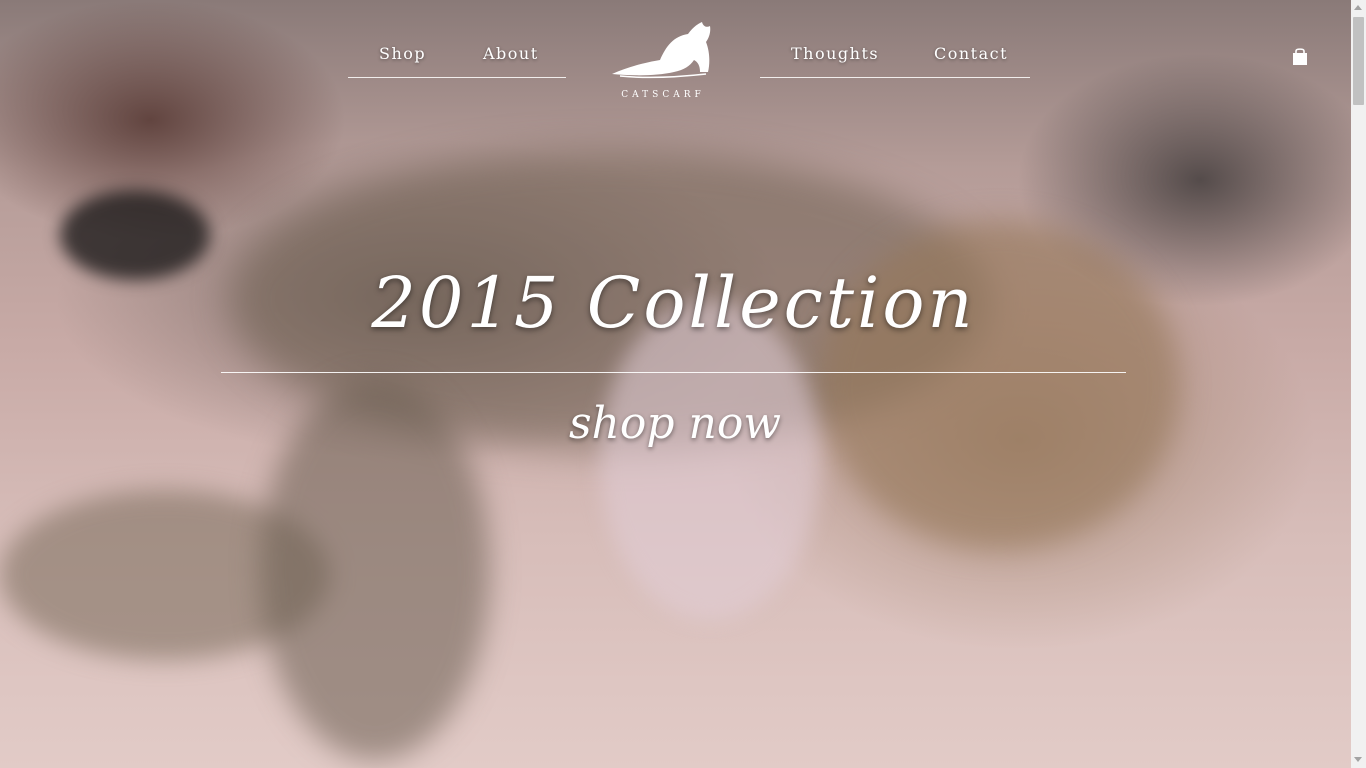 The height and width of the screenshot is (768, 1366). Describe the element at coordinates (375, 570) in the screenshot. I see `cat-leg-shape` at that location.